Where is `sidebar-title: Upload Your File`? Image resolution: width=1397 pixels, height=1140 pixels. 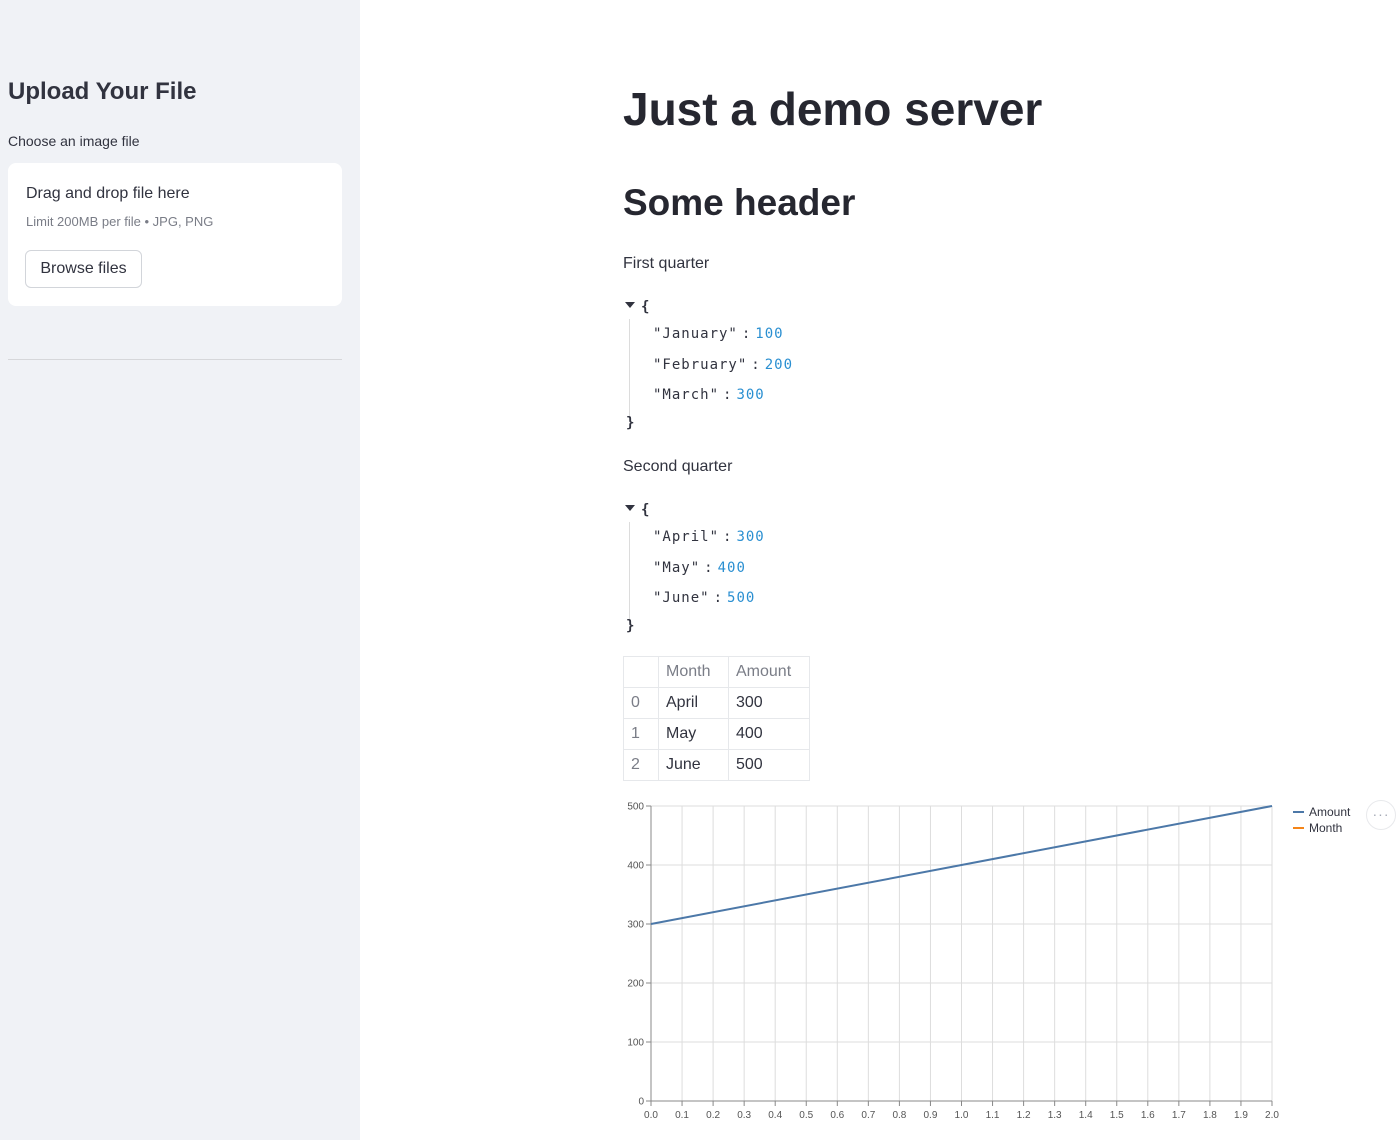 sidebar-title: Upload Your File is located at coordinates (102, 91).